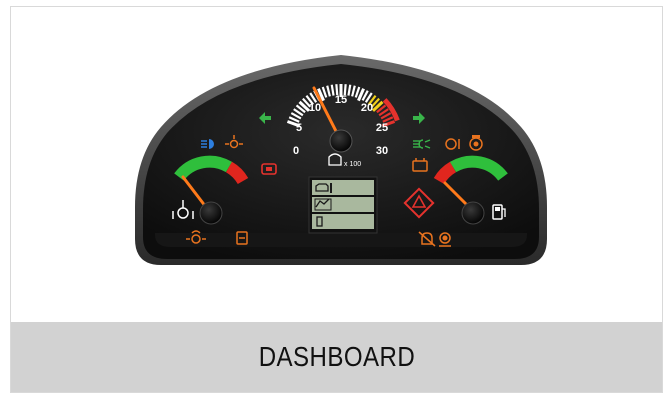 Image resolution: width=665 pixels, height=395 pixels. What do you see at coordinates (382, 128) in the screenshot?
I see `tach-label-25: 25` at bounding box center [382, 128].